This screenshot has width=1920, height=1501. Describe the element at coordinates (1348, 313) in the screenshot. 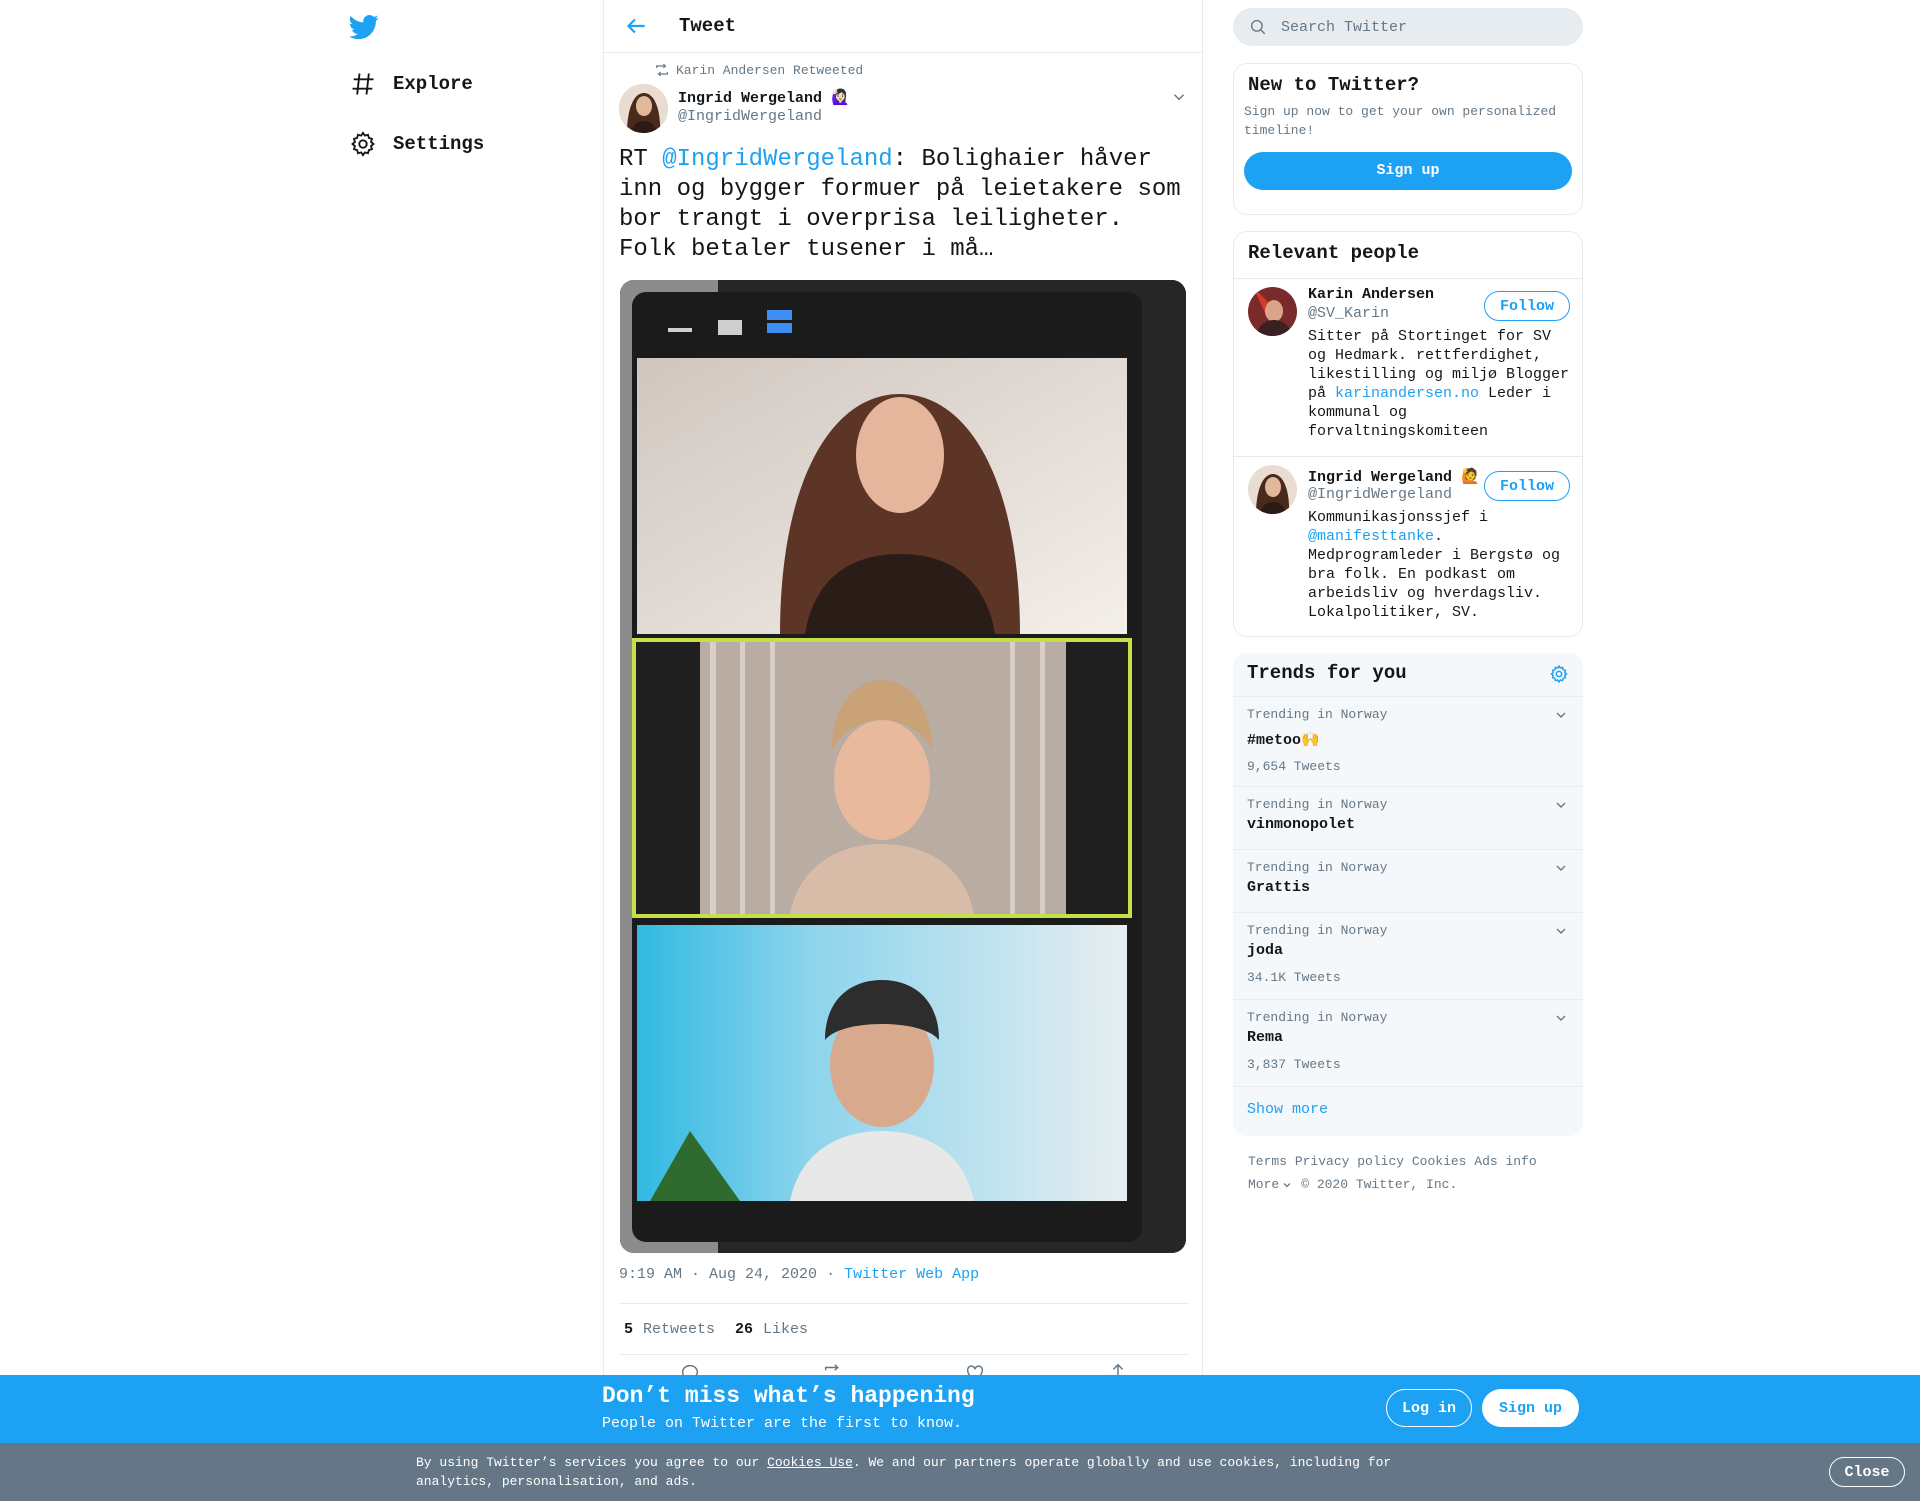

I see `person-handle: @SV_Karin` at that location.